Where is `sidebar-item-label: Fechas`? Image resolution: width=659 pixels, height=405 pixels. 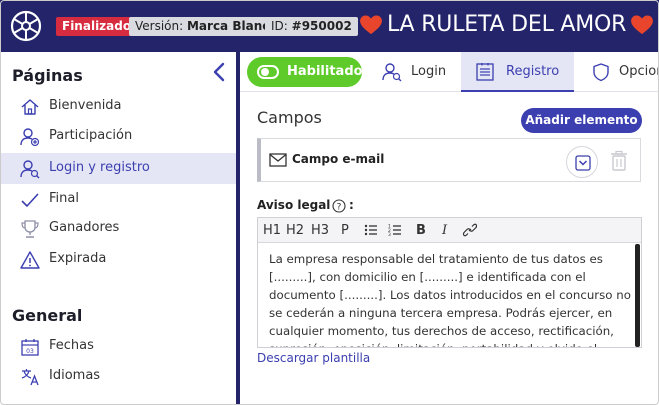
sidebar-item-label: Fechas is located at coordinates (71, 345).